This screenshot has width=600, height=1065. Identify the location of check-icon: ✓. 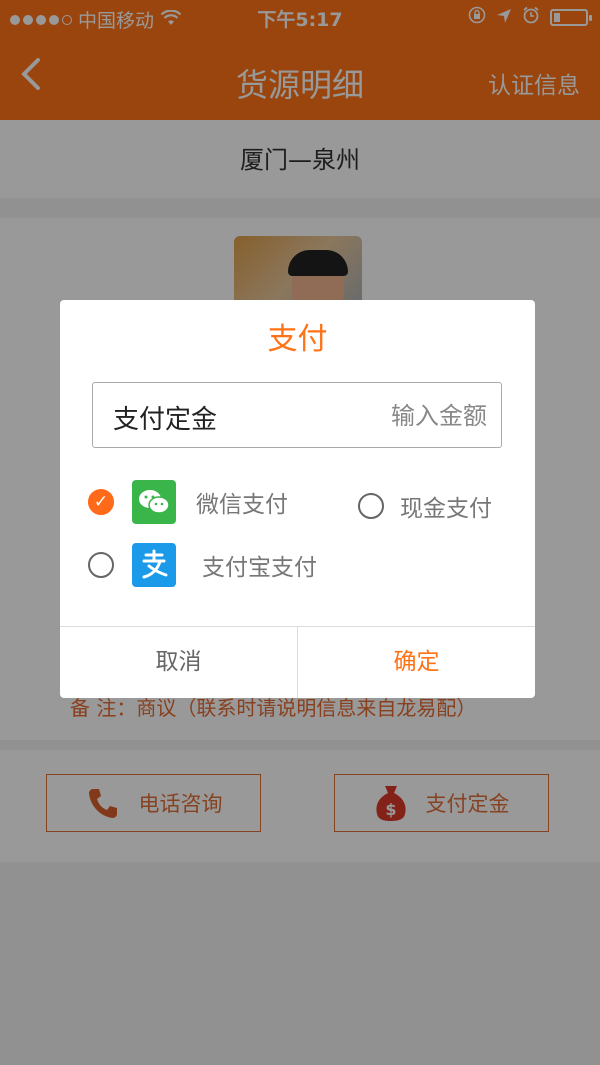
(101, 502).